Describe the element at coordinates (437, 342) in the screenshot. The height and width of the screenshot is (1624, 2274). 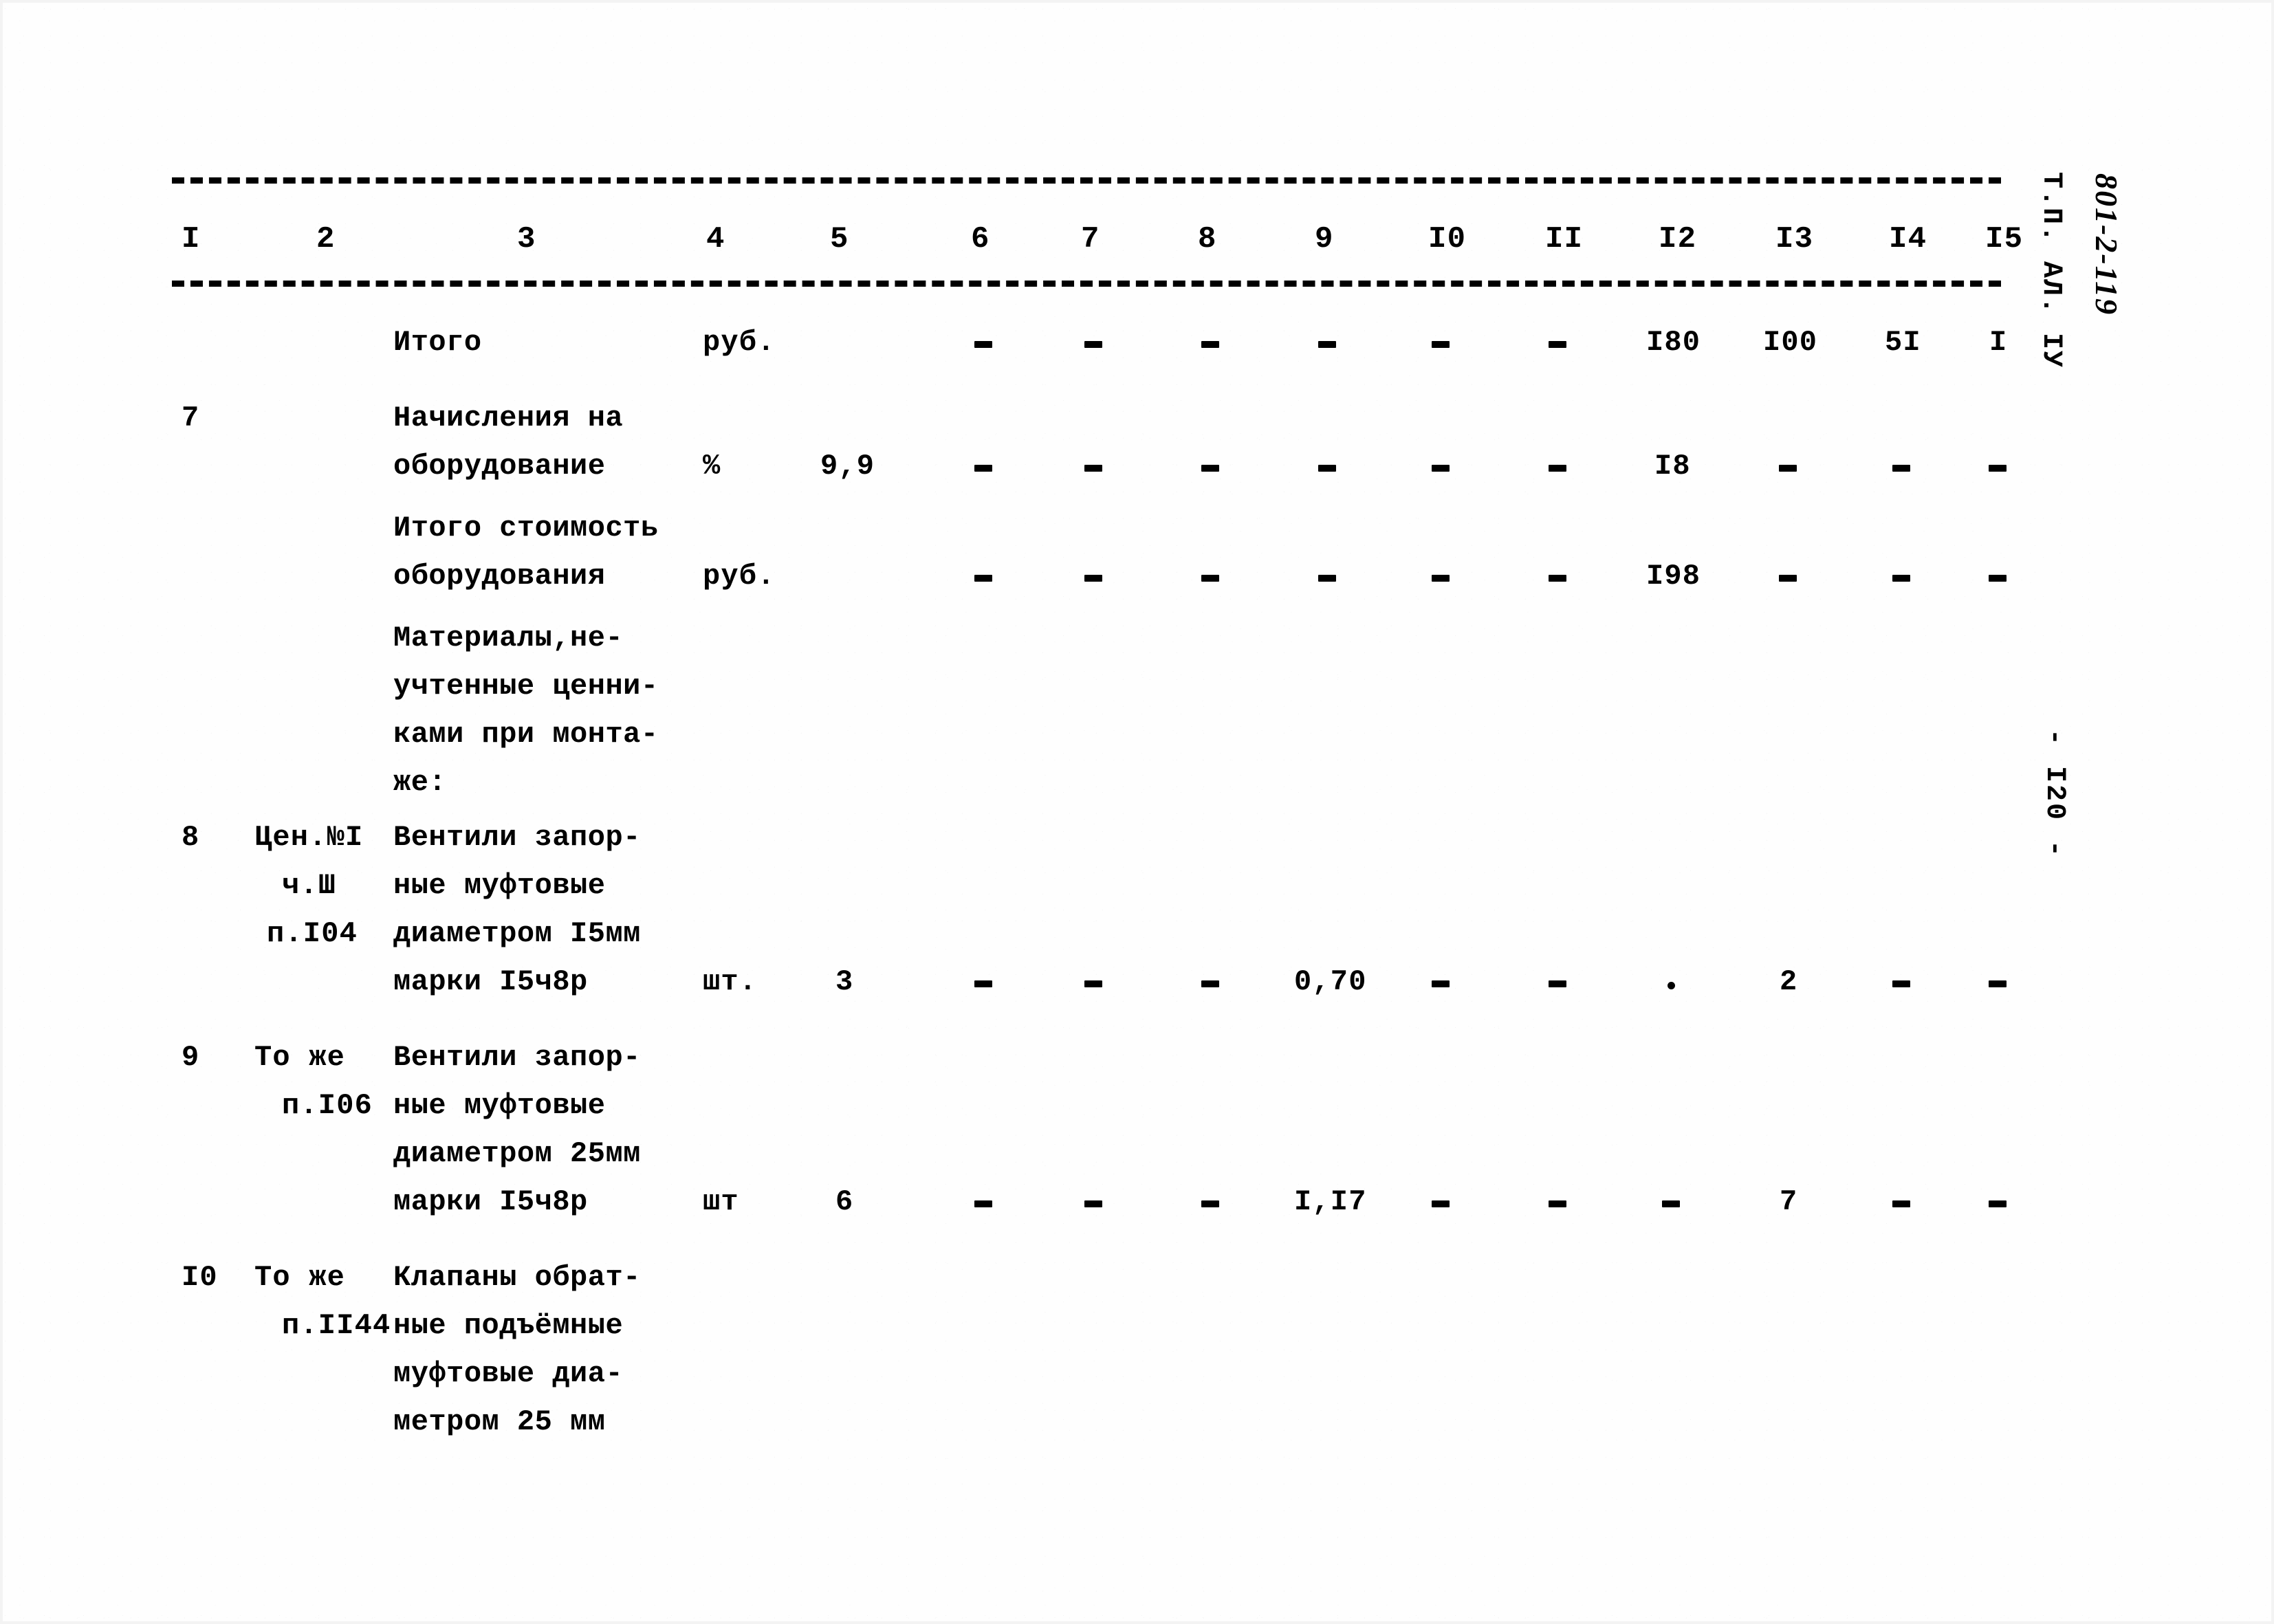
I see `description-line: Итого` at that location.